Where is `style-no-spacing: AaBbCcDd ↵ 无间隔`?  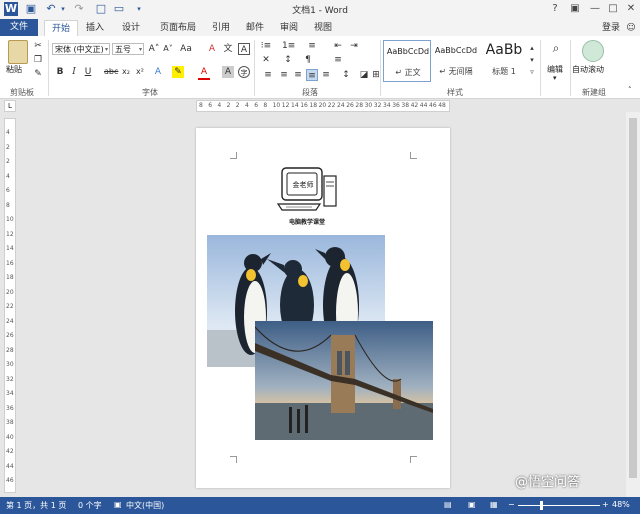 style-no-spacing: AaBbCcDd ↵ 无间隔 is located at coordinates (456, 61).